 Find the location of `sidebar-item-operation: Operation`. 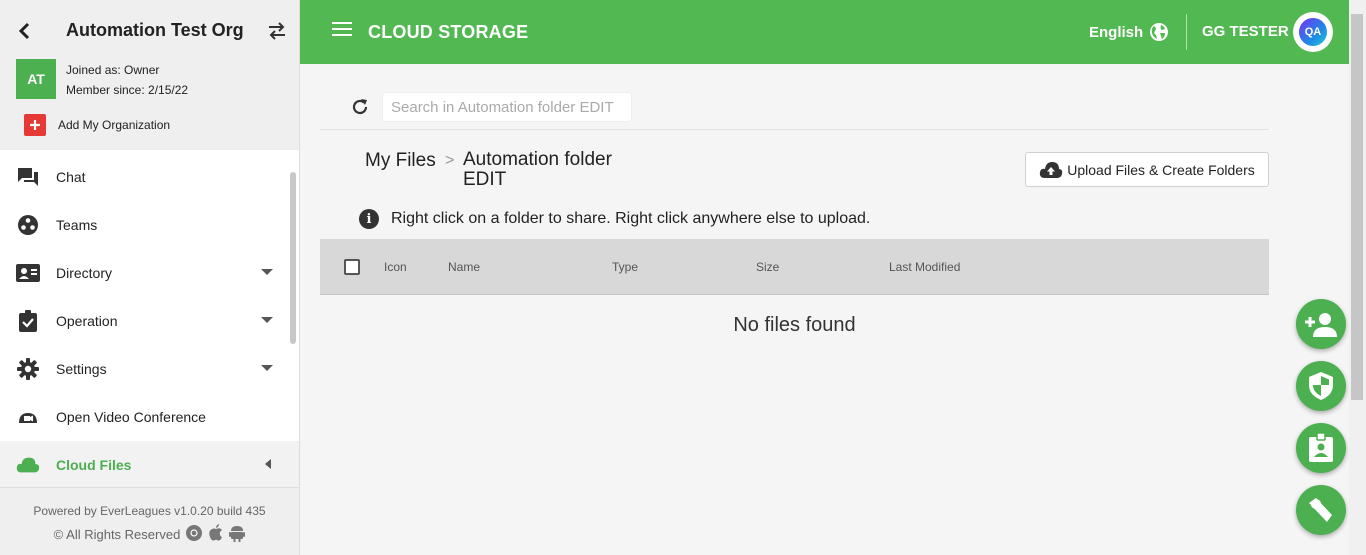

sidebar-item-operation: Operation is located at coordinates (149, 321).